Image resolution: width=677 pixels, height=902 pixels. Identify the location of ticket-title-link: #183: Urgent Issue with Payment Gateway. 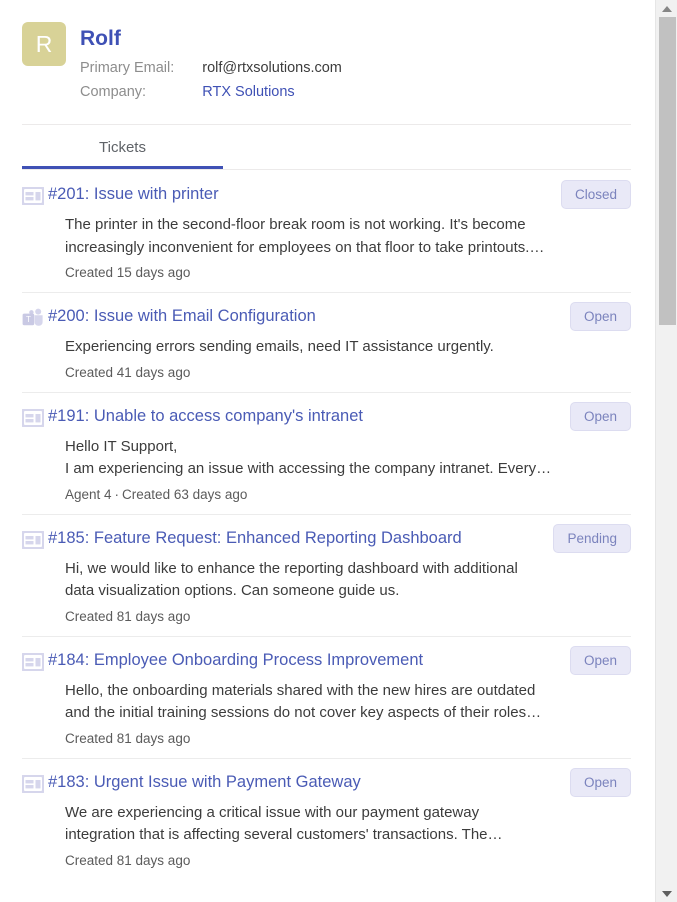
(309, 782).